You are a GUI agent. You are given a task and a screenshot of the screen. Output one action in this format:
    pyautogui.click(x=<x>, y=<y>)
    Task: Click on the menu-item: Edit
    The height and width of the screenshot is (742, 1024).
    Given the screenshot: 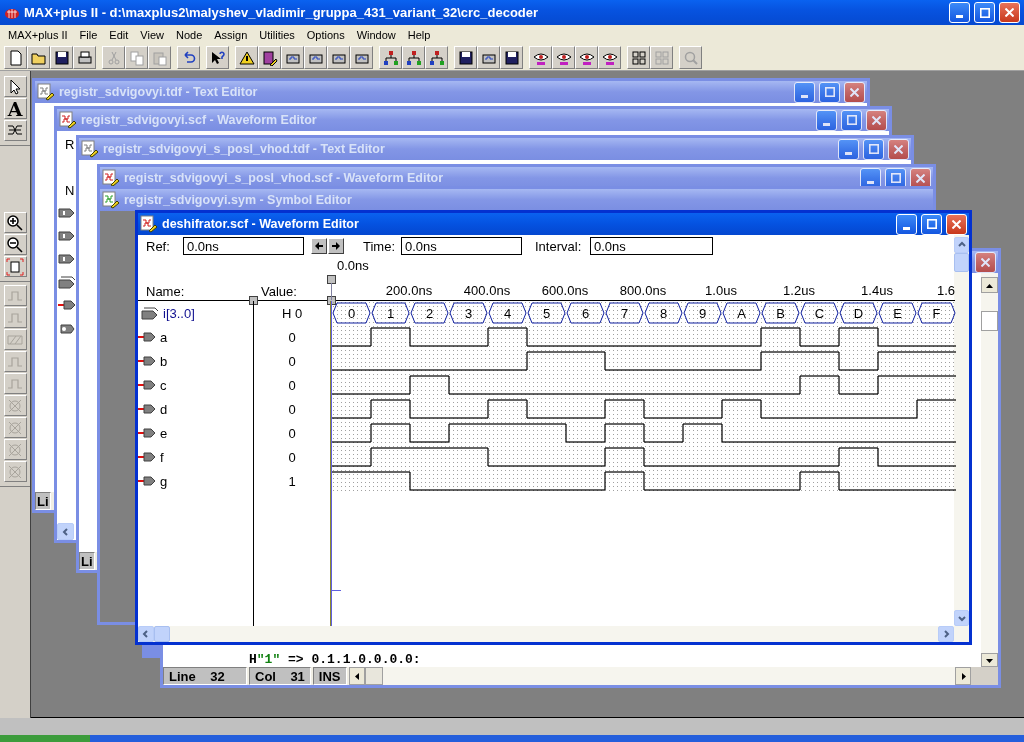 What is the action you would take?
    pyautogui.click(x=119, y=35)
    